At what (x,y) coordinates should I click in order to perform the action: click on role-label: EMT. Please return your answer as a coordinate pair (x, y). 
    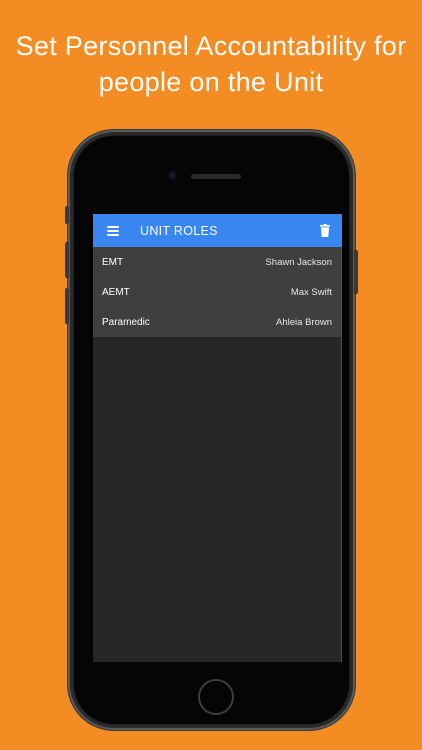
    Looking at the image, I should click on (113, 262).